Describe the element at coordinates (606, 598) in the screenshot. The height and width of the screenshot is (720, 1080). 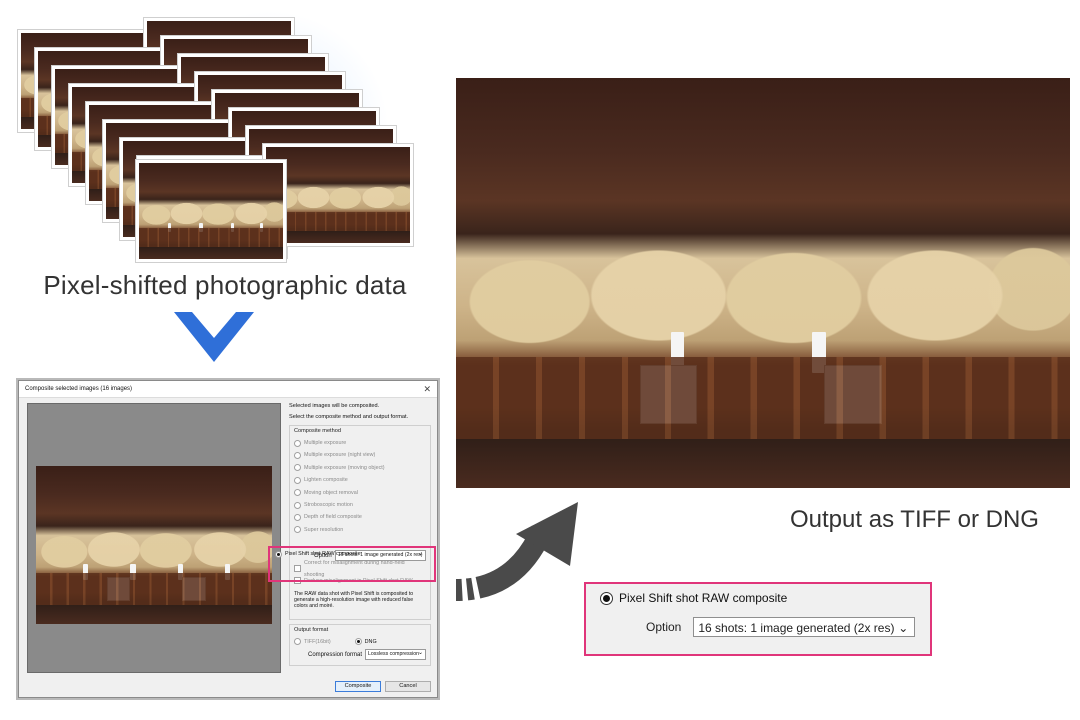
I see `radio-selected-icon` at that location.